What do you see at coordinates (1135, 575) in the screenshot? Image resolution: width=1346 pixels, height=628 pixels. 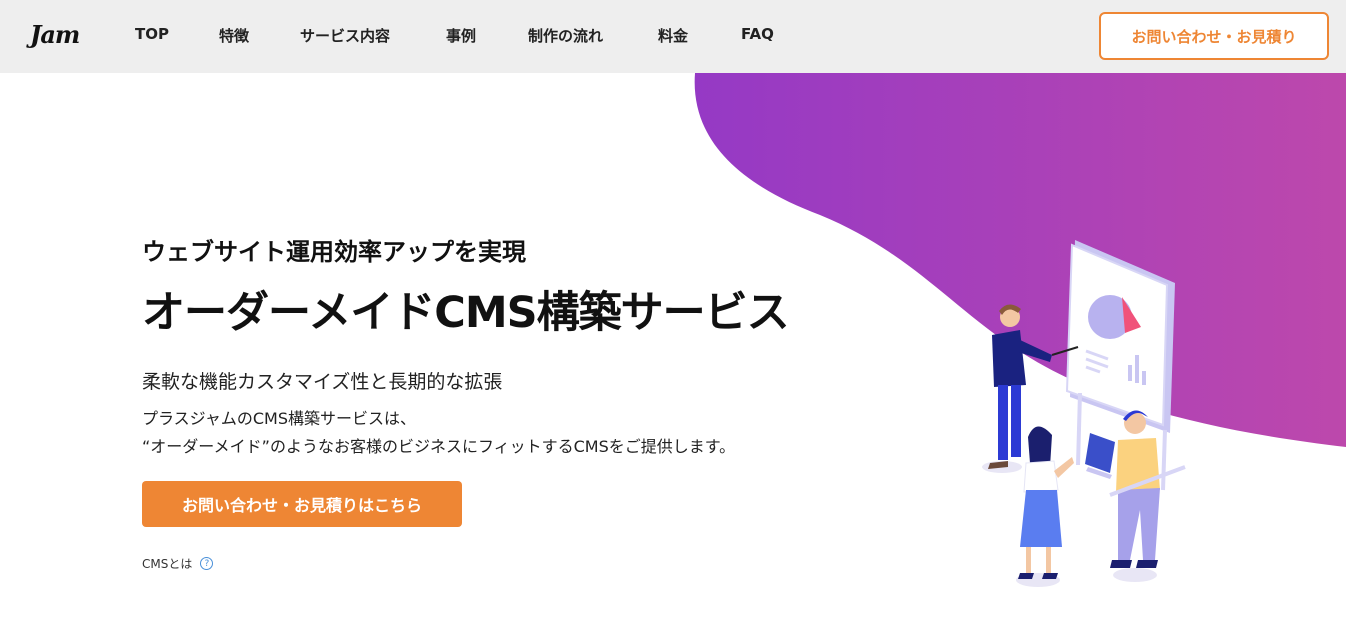 I see `floor-shadow-developer` at bounding box center [1135, 575].